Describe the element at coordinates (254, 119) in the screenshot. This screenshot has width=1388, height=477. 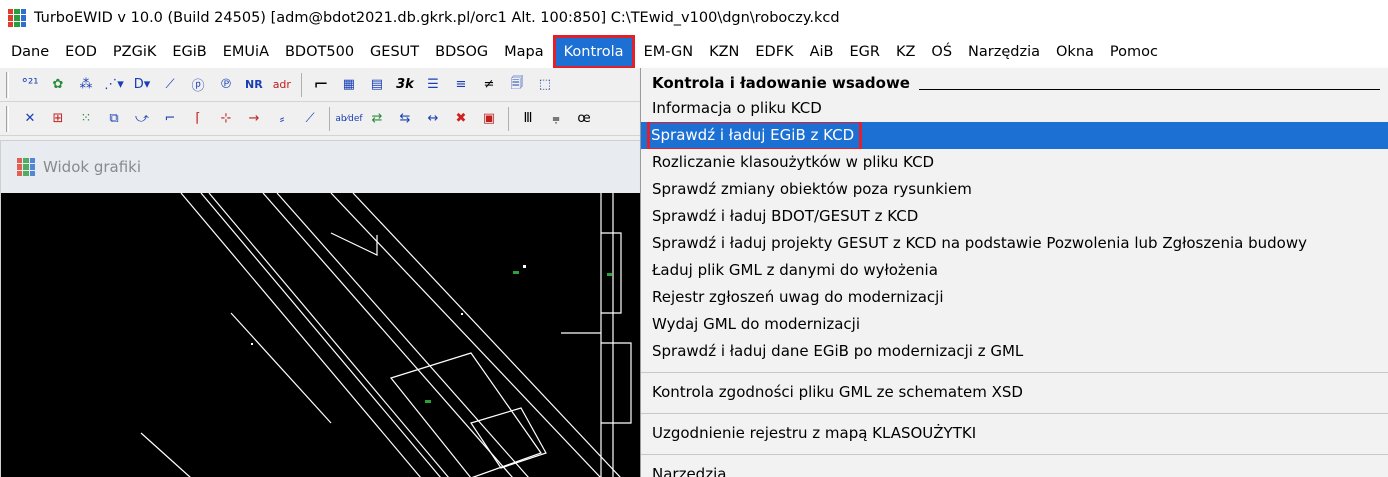
I see `arrow-line-icon: →` at that location.